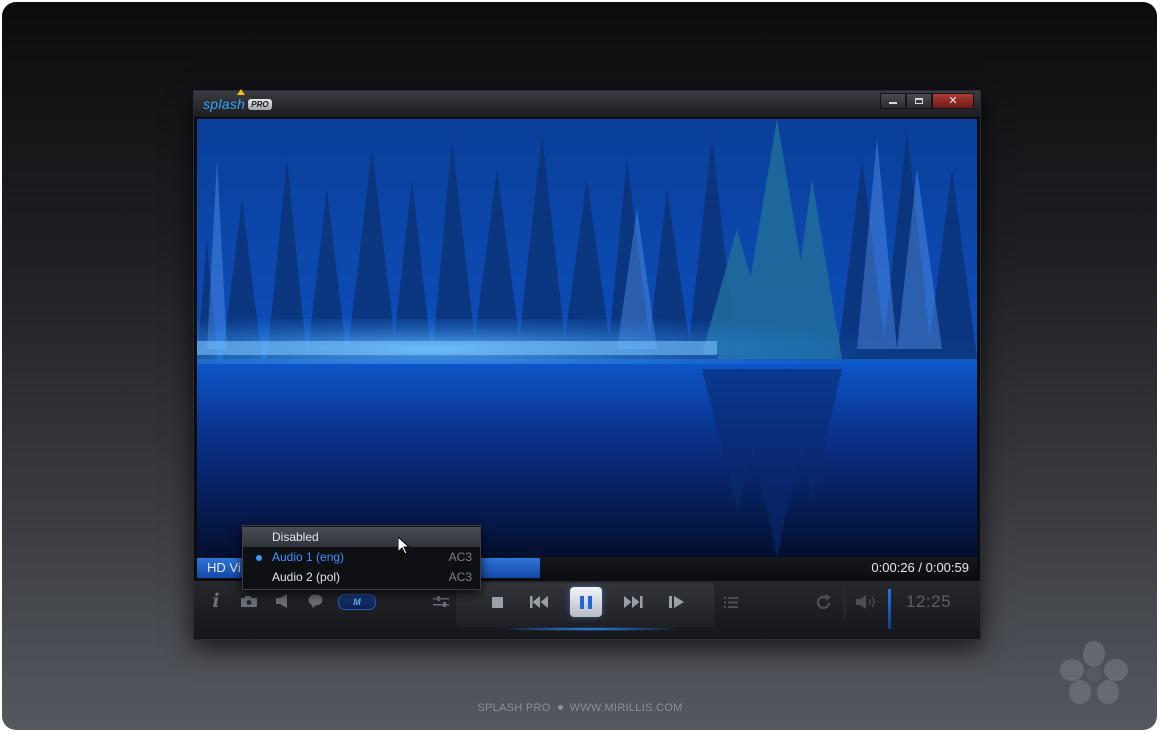 This screenshot has width=1160, height=733. I want to click on video-title-label: HD Vi, so click(224, 567).